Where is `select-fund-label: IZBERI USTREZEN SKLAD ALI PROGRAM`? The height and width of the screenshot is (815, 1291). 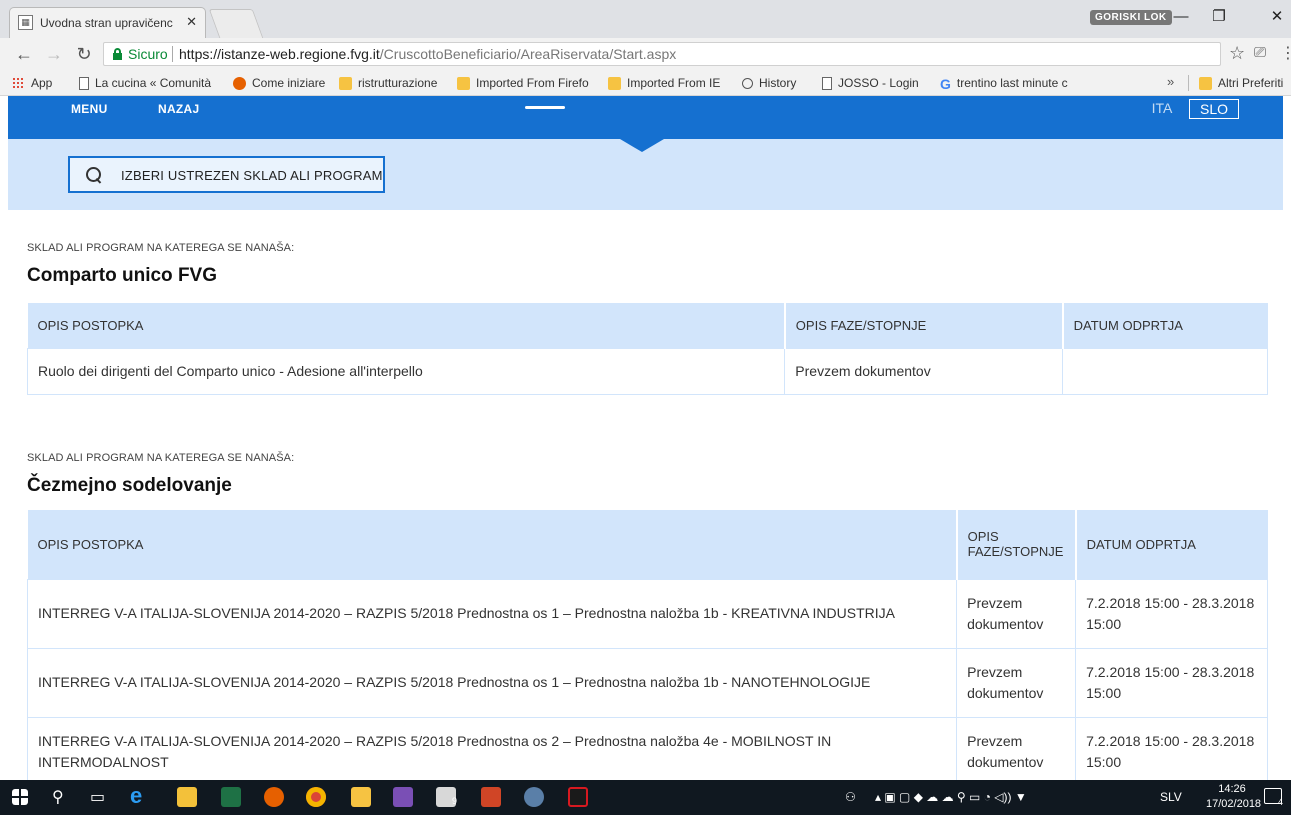 select-fund-label: IZBERI USTREZEN SKLAD ALI PROGRAM is located at coordinates (252, 175).